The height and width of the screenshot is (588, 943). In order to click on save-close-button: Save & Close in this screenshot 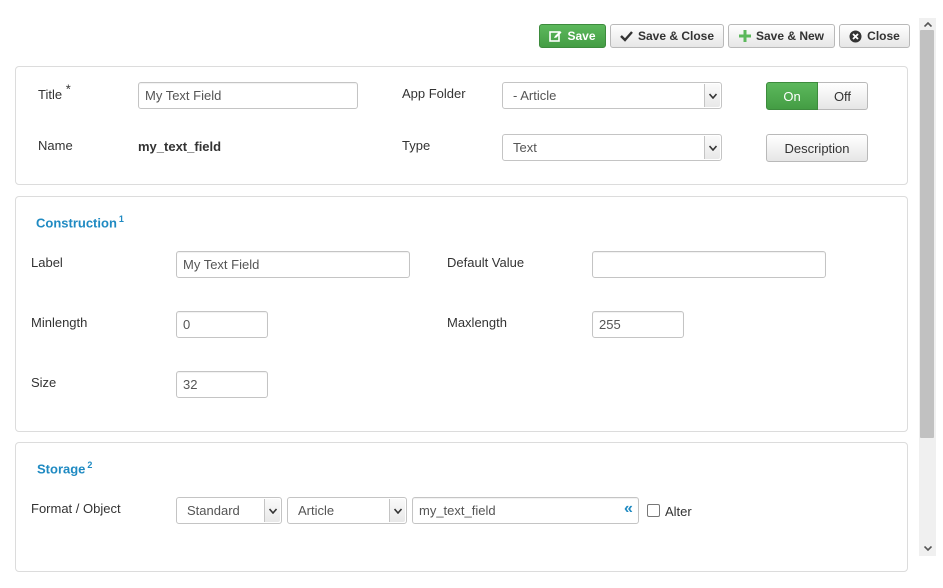, I will do `click(667, 36)`.